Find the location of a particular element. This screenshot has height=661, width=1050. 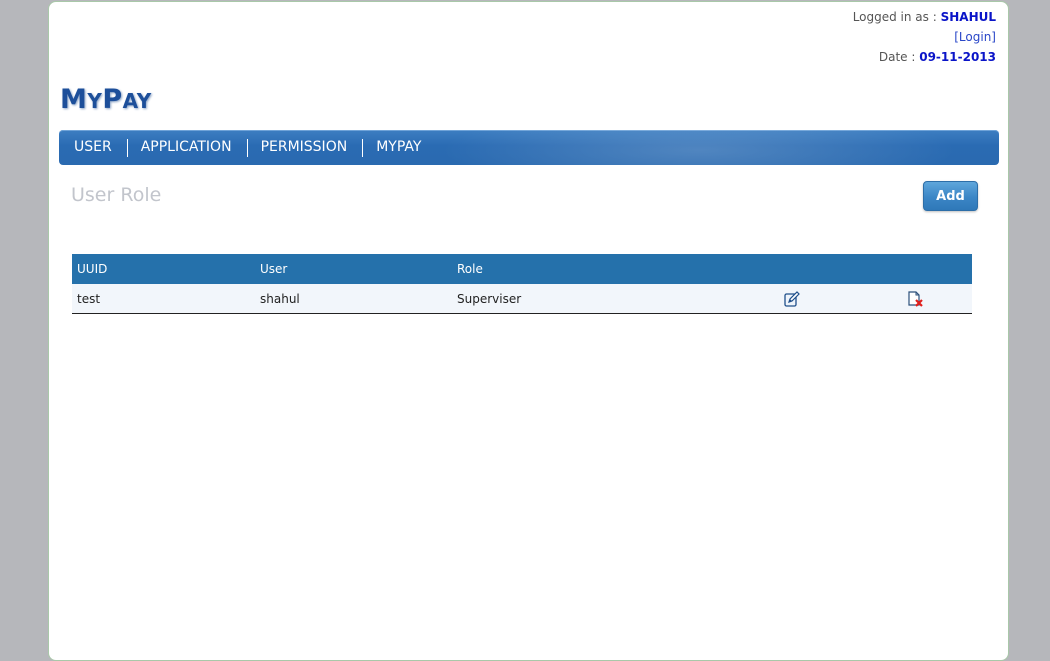

logged-in-label: Logged in as : is located at coordinates (896, 17).